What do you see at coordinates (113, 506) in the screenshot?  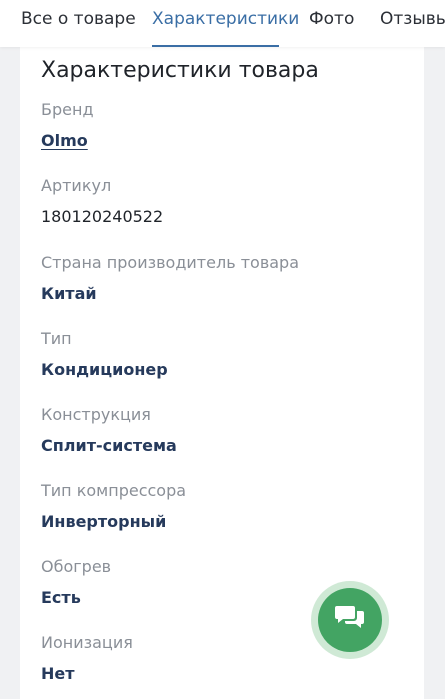 I see `spec-compressor-type: Тип компрессора Инверторный` at bounding box center [113, 506].